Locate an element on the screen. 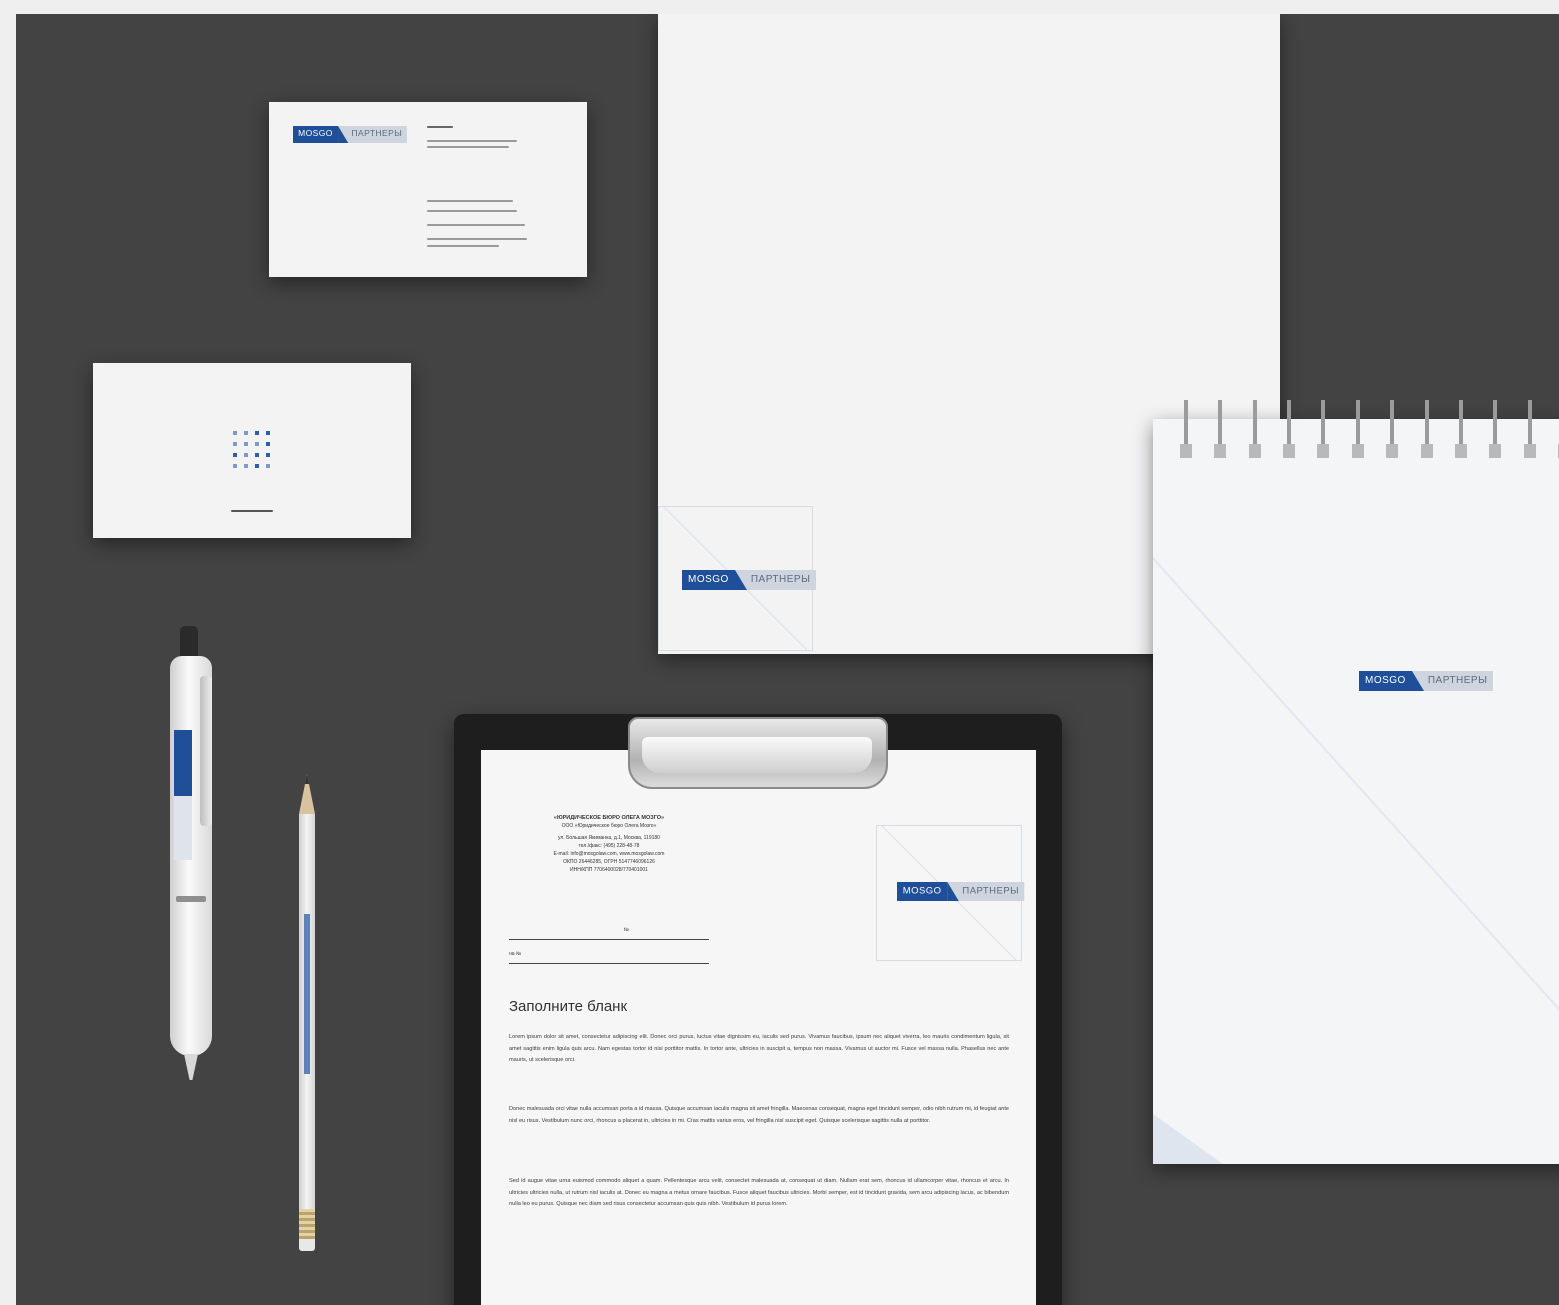 The image size is (1559, 1305). spiral-notebook: MOSGO ПАРТНЕРЫ is located at coordinates (1356, 791).